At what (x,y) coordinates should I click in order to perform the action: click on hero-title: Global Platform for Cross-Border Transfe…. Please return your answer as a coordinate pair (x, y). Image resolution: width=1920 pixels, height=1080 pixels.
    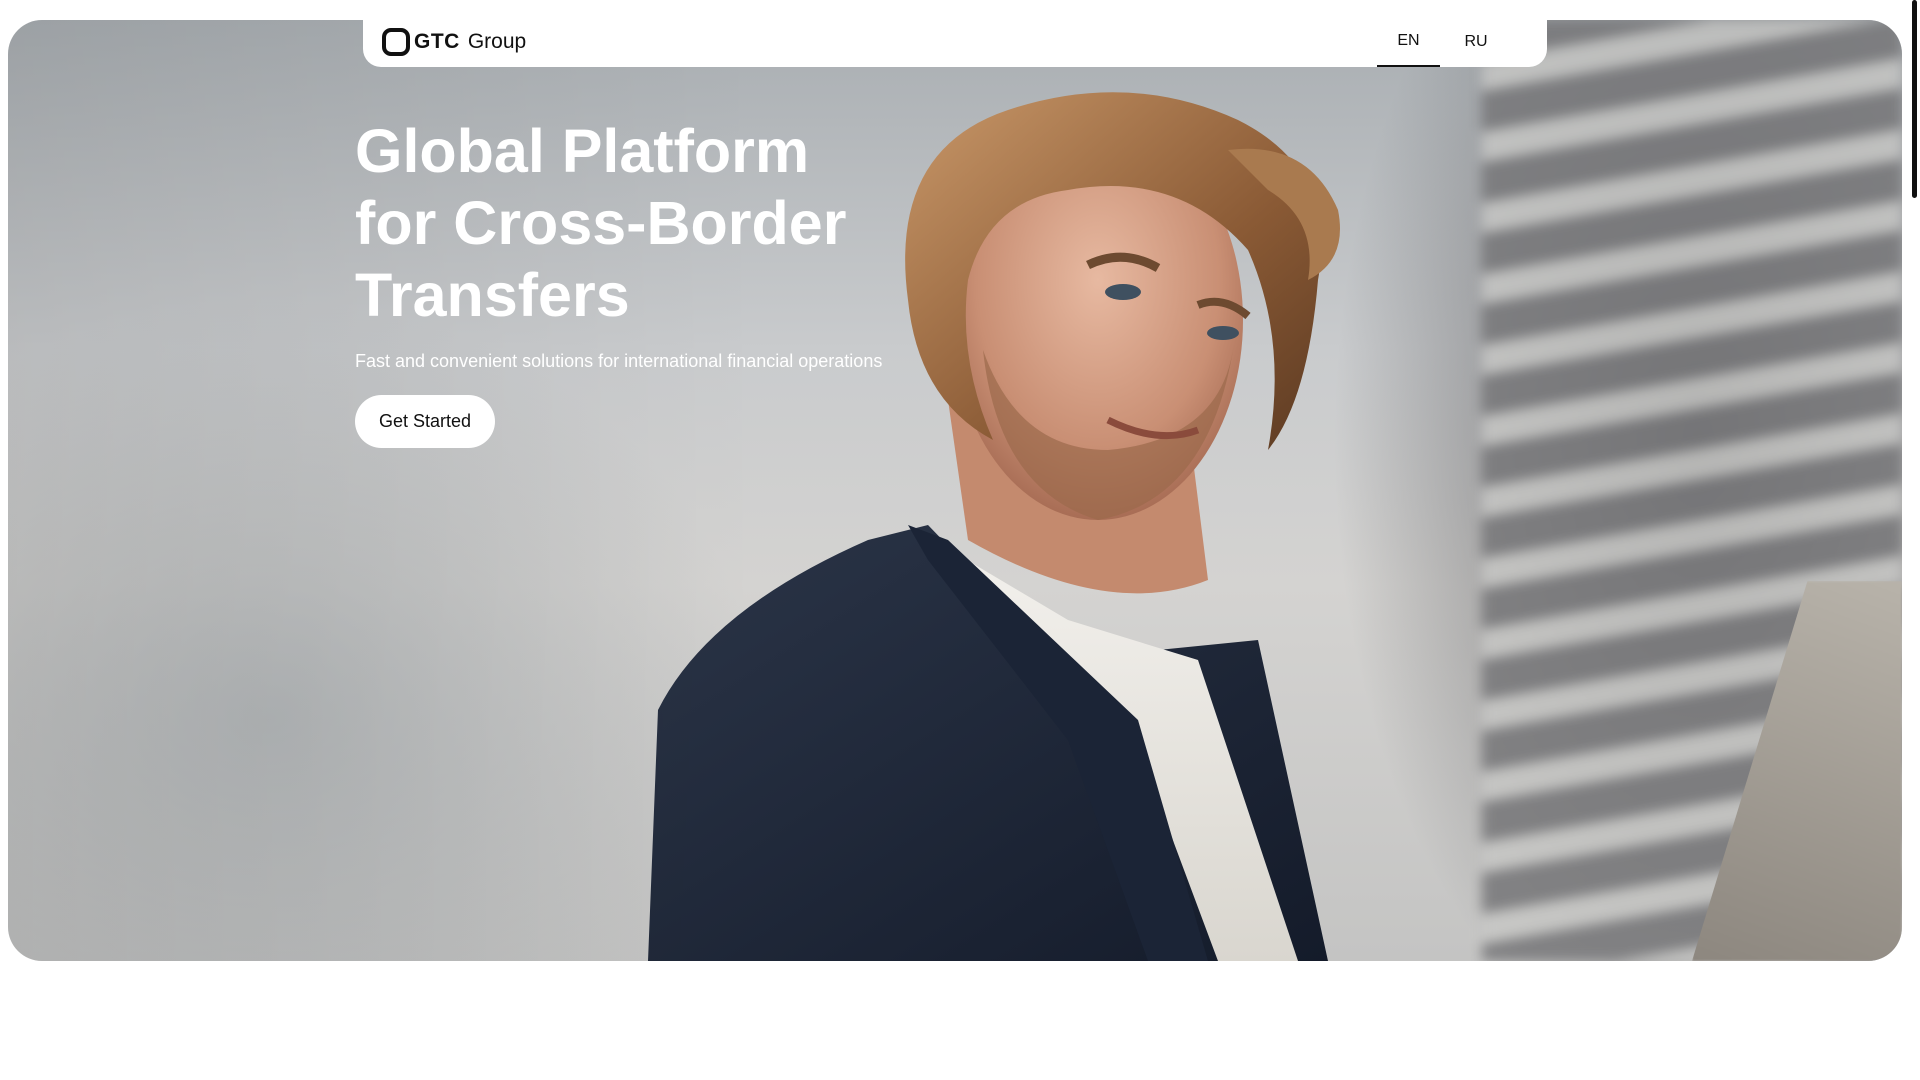
    Looking at the image, I should click on (635, 223).